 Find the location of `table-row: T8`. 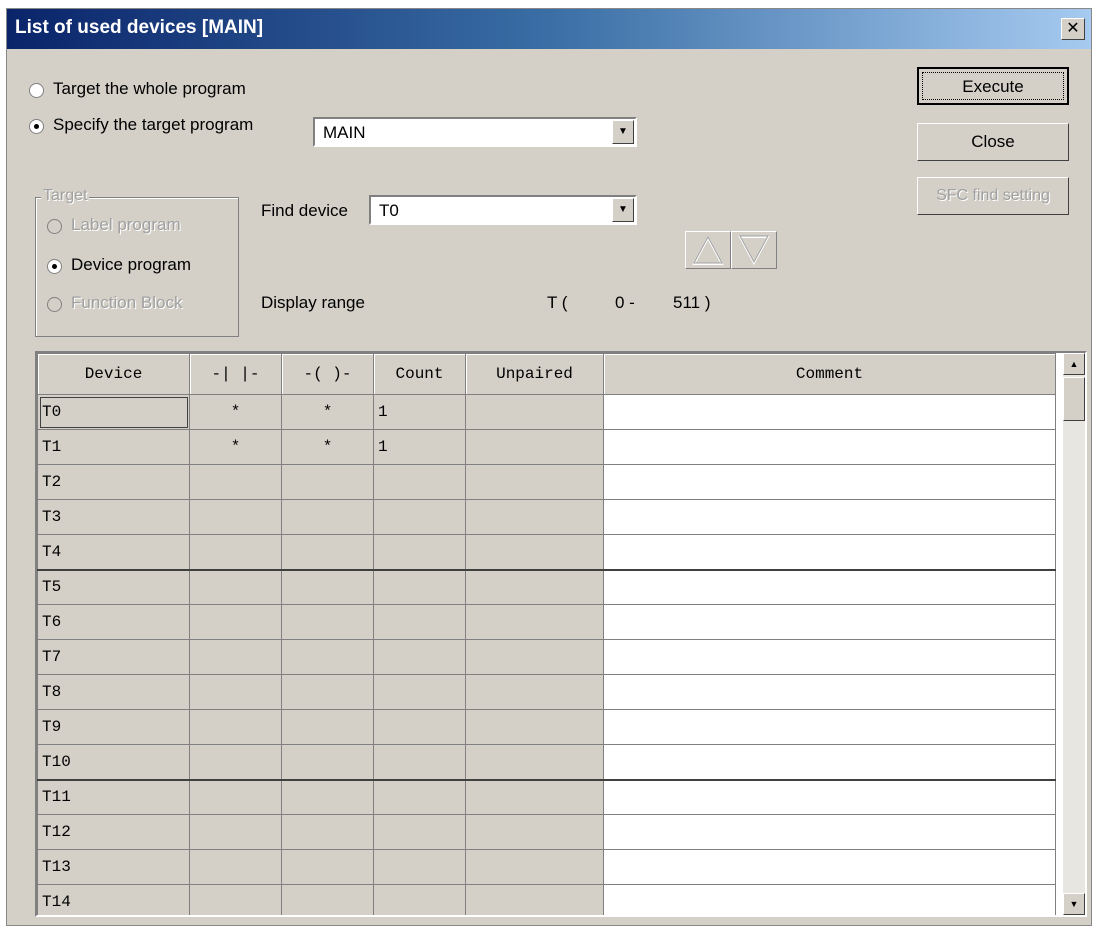

table-row: T8 is located at coordinates (546, 692).